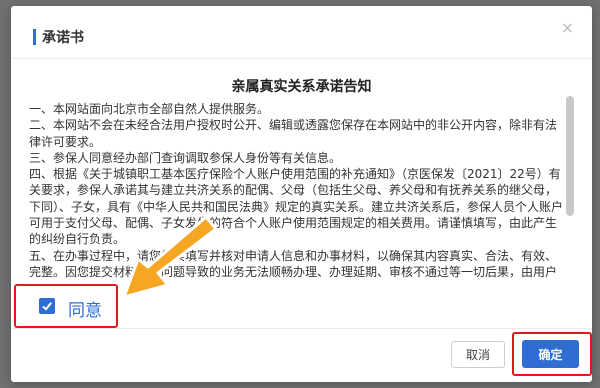 Image resolution: width=600 pixels, height=388 pixels. What do you see at coordinates (301, 328) in the screenshot?
I see `footer-divider` at bounding box center [301, 328].